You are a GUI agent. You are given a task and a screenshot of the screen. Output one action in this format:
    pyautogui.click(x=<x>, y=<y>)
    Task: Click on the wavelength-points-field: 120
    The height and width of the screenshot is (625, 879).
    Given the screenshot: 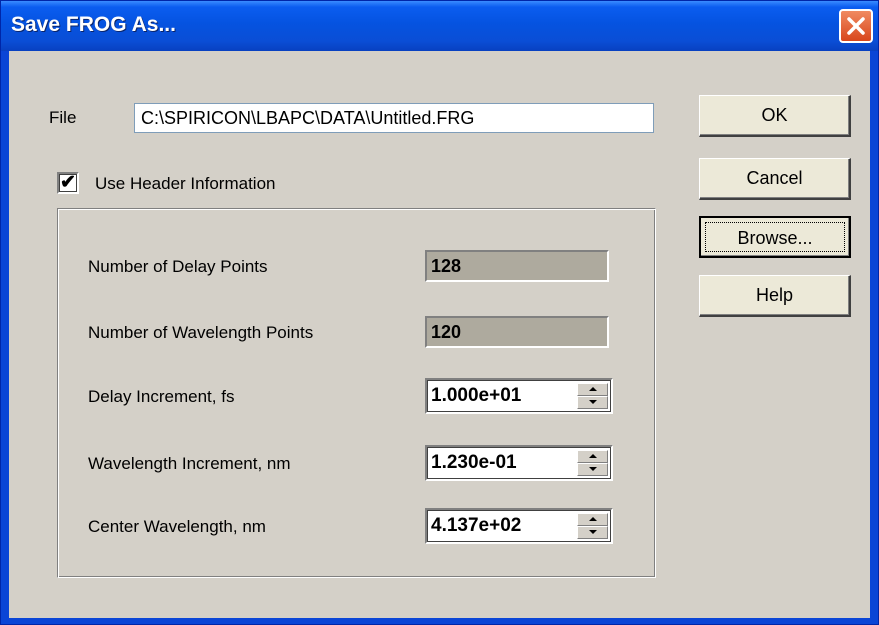 What is the action you would take?
    pyautogui.click(x=517, y=332)
    